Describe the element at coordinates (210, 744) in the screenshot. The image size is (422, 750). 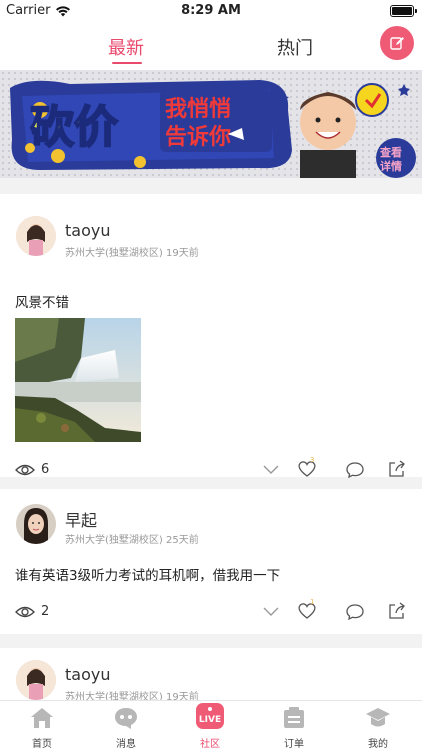
I see `tab-community-label: 社区` at that location.